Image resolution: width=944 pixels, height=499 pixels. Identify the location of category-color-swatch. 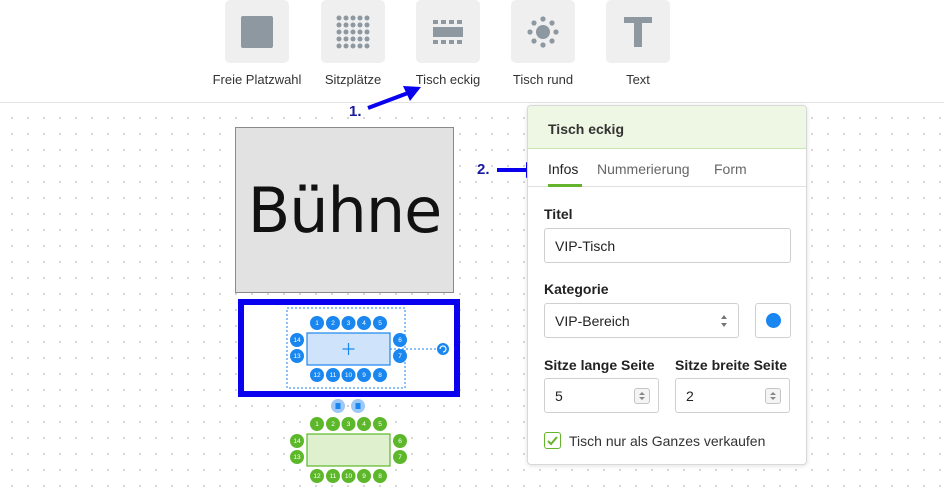
(773, 320).